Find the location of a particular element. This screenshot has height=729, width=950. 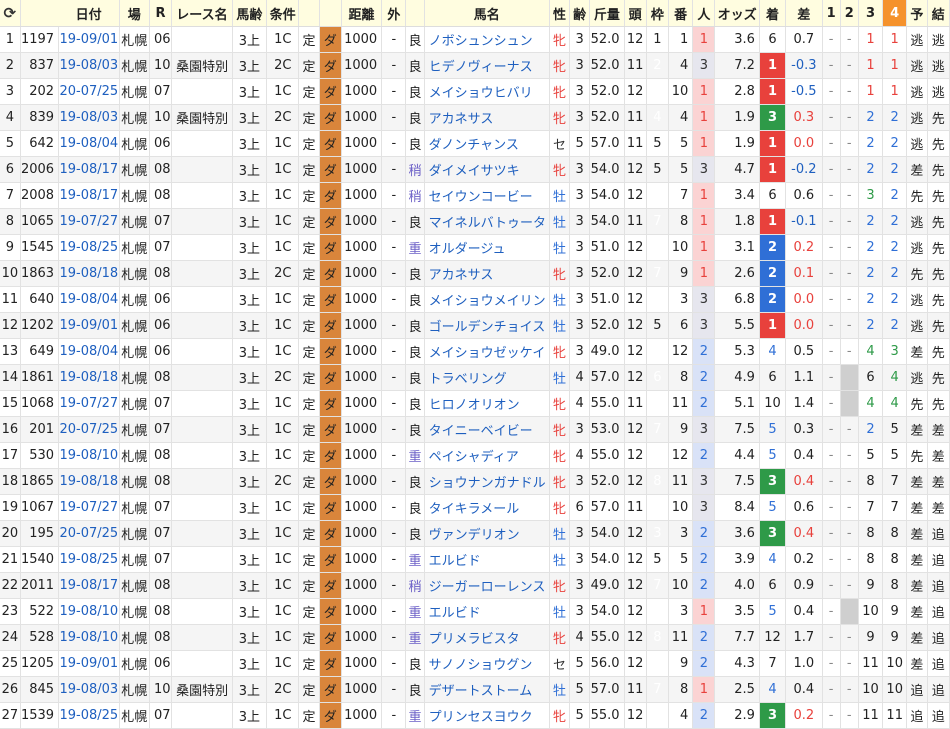

cell-pos-2: - is located at coordinates (849, 117).